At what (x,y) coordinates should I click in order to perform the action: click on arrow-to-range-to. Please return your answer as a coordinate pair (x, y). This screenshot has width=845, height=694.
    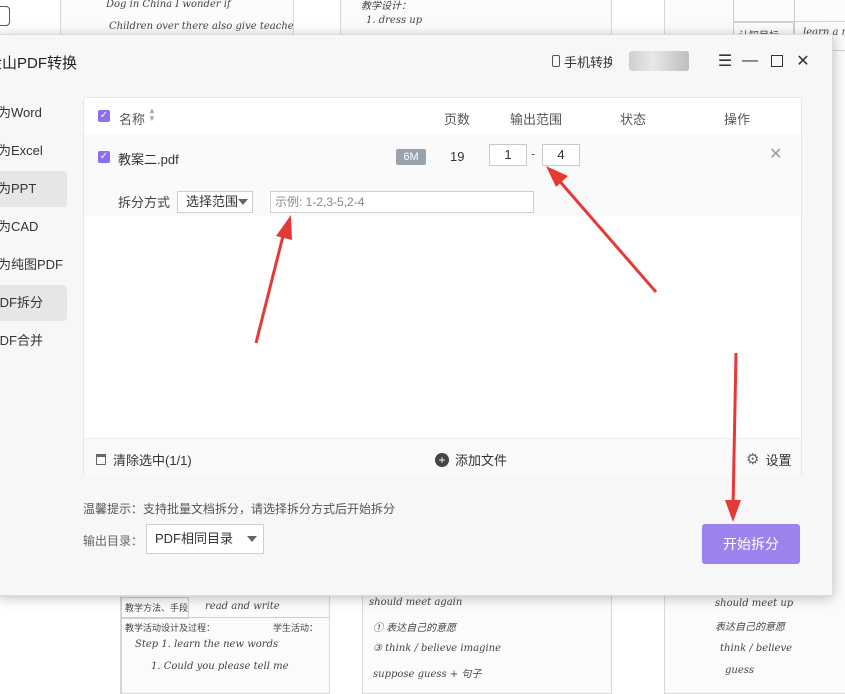
    Looking at the image, I should click on (602, 229).